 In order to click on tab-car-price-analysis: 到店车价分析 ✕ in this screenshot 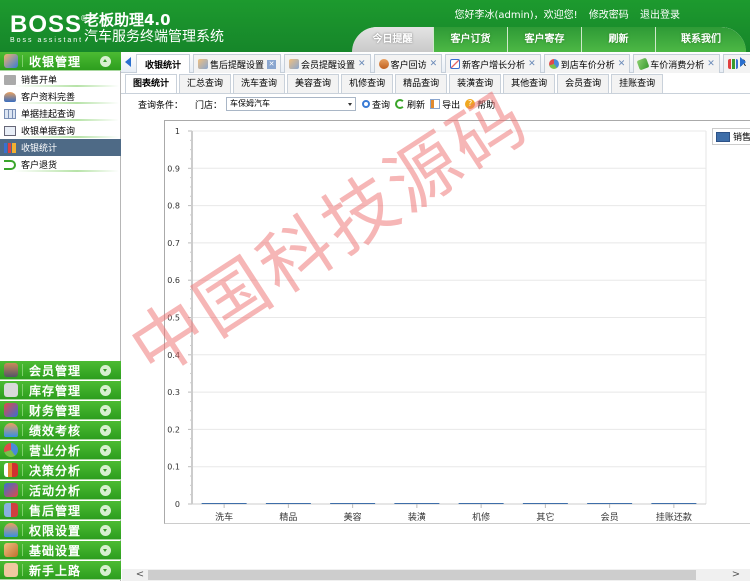, I will do `click(587, 63)`.